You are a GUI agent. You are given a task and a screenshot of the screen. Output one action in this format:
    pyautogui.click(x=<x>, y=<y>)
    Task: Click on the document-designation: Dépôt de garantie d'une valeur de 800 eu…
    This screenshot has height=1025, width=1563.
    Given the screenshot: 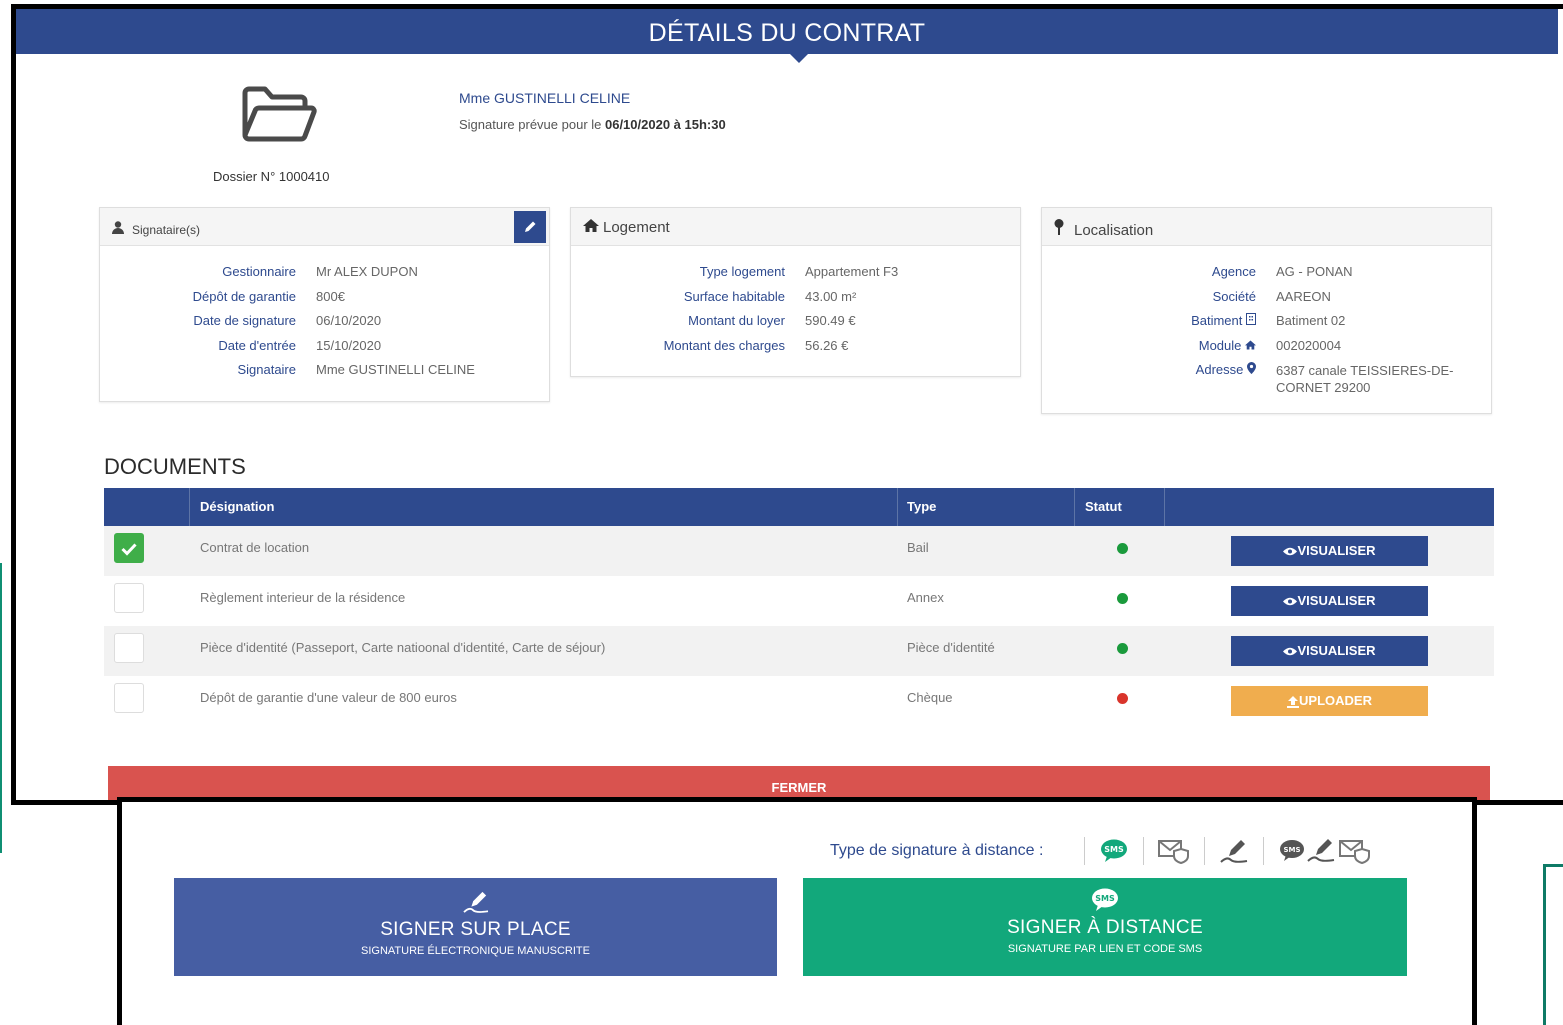 What is the action you would take?
    pyautogui.click(x=328, y=697)
    